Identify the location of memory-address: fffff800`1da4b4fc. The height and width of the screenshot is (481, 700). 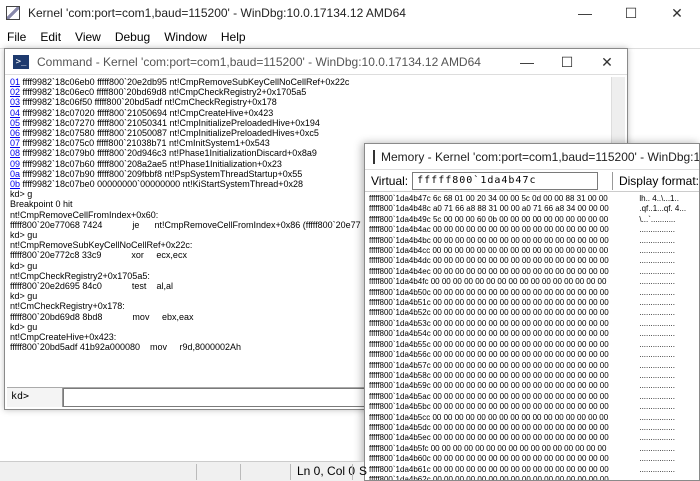
(399, 282).